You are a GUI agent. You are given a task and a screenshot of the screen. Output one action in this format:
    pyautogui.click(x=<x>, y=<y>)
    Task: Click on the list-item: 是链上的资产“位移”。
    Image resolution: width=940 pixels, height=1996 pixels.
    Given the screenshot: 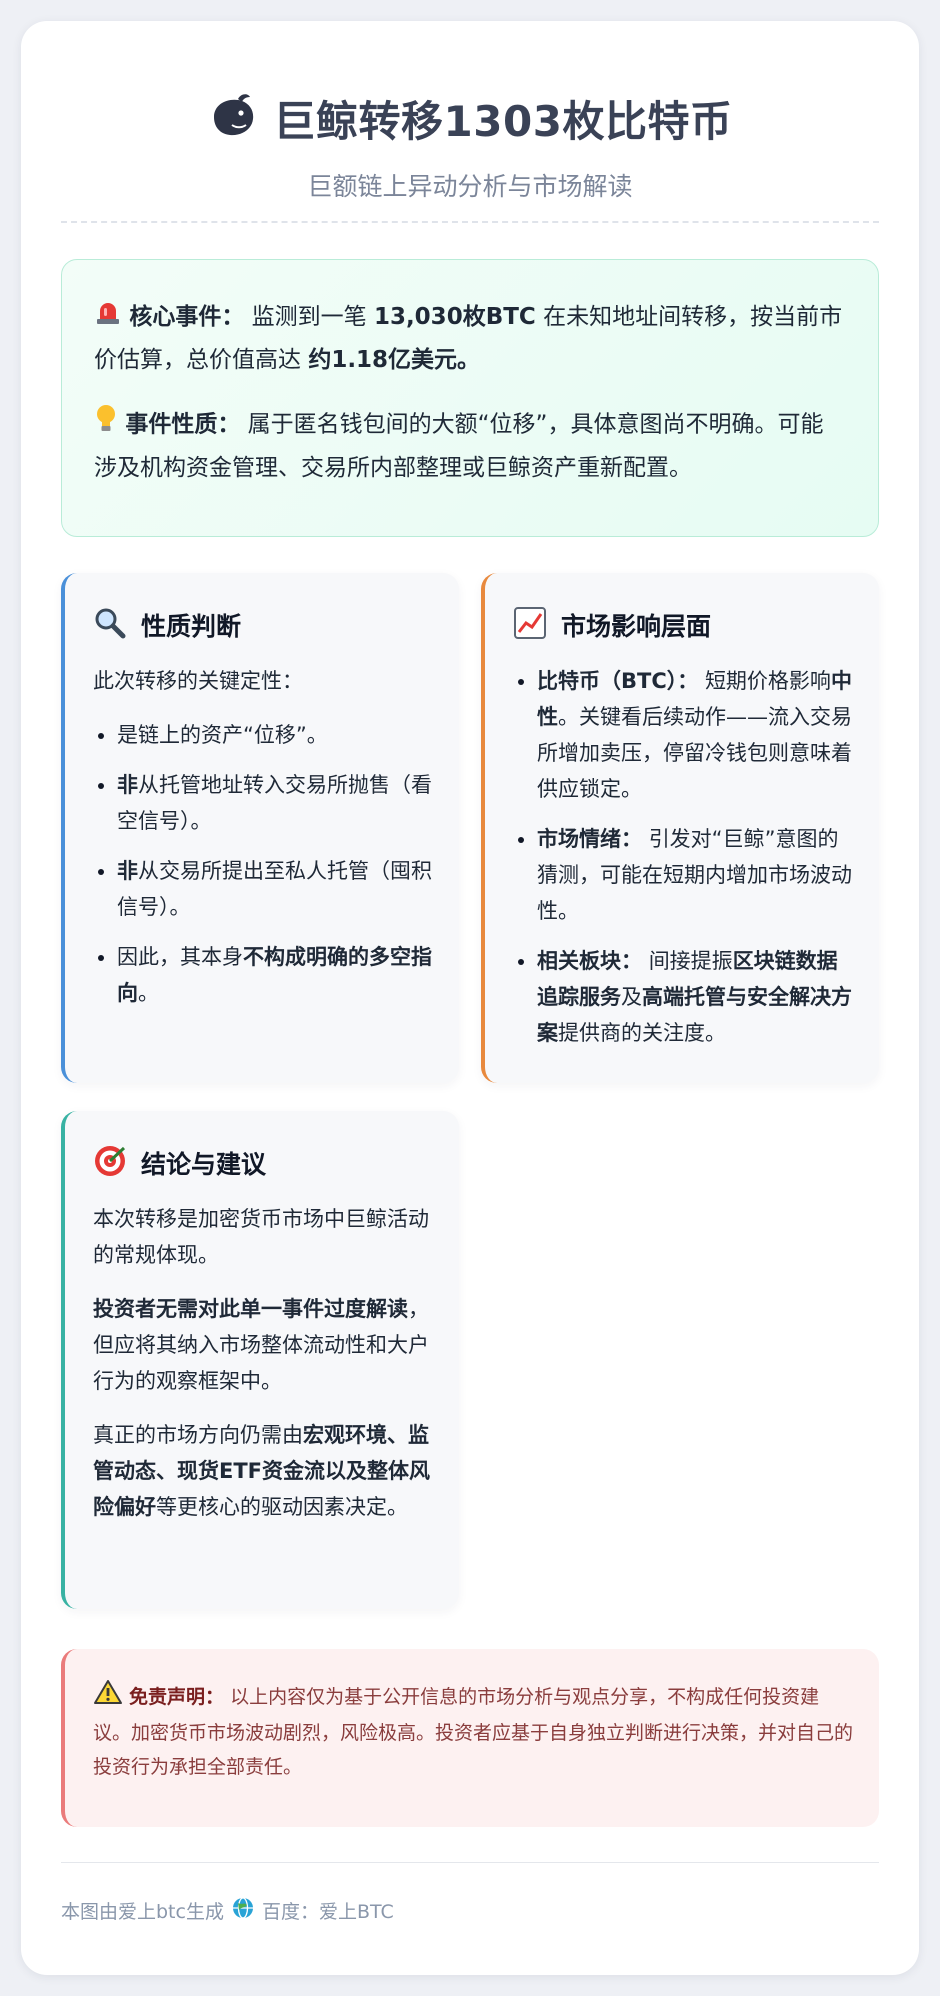 What is the action you would take?
    pyautogui.click(x=275, y=735)
    